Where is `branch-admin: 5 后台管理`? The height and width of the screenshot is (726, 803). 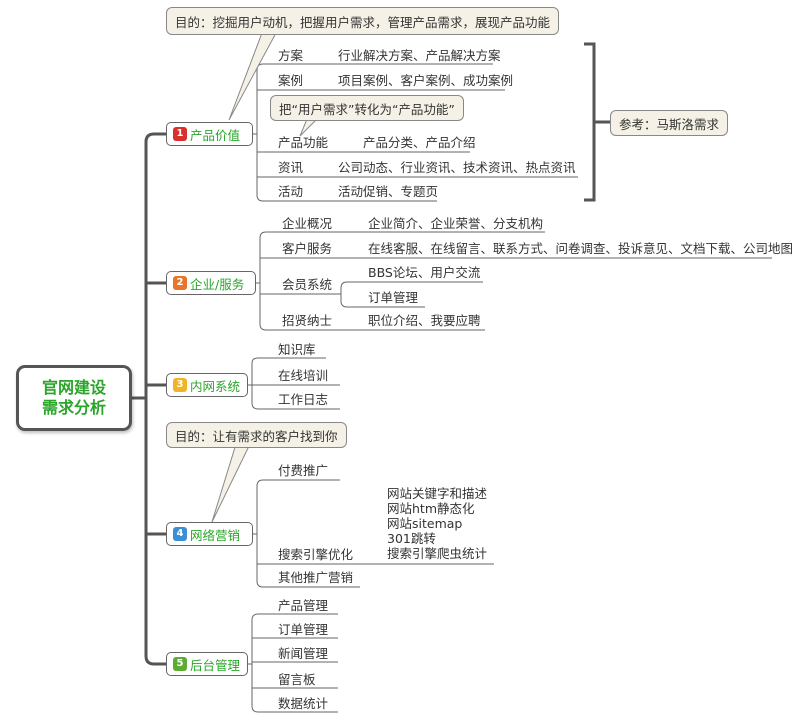
branch-admin: 5 后台管理 is located at coordinates (207, 664).